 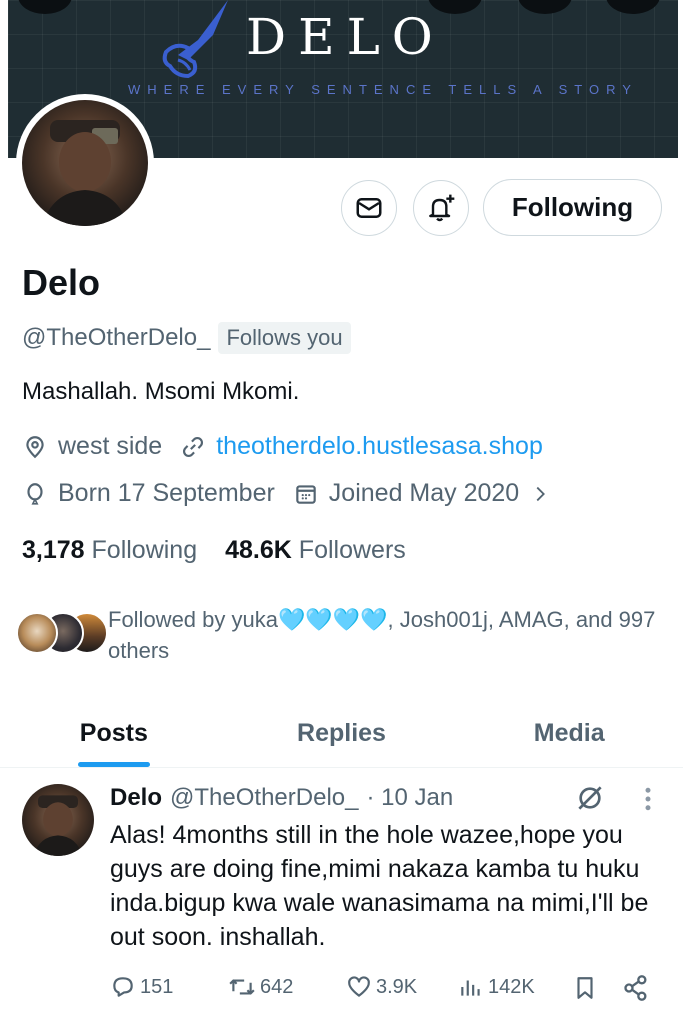 I want to click on website-item: theotherdelo.hustlesasa.shop, so click(x=361, y=446).